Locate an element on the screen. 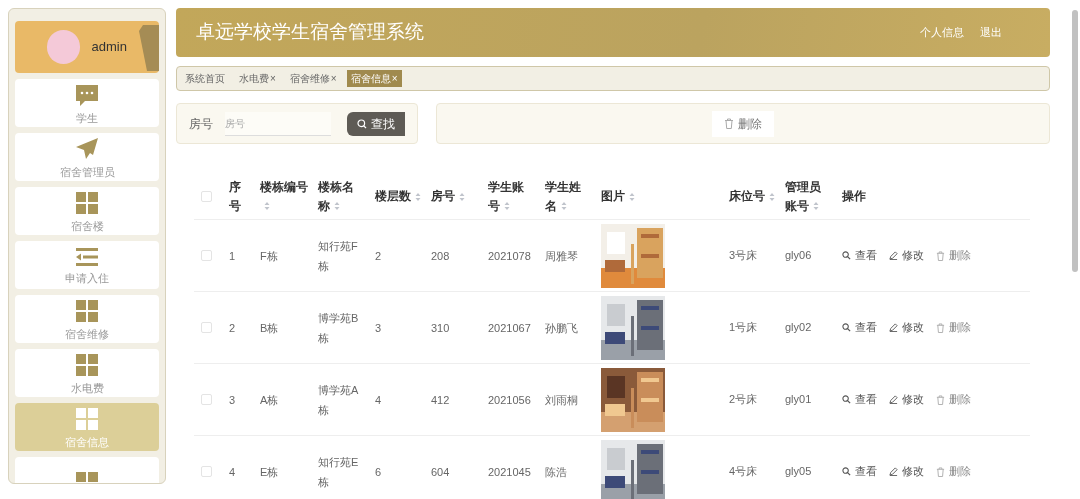 This screenshot has width=1080, height=499. list-indent-icon is located at coordinates (87, 257).